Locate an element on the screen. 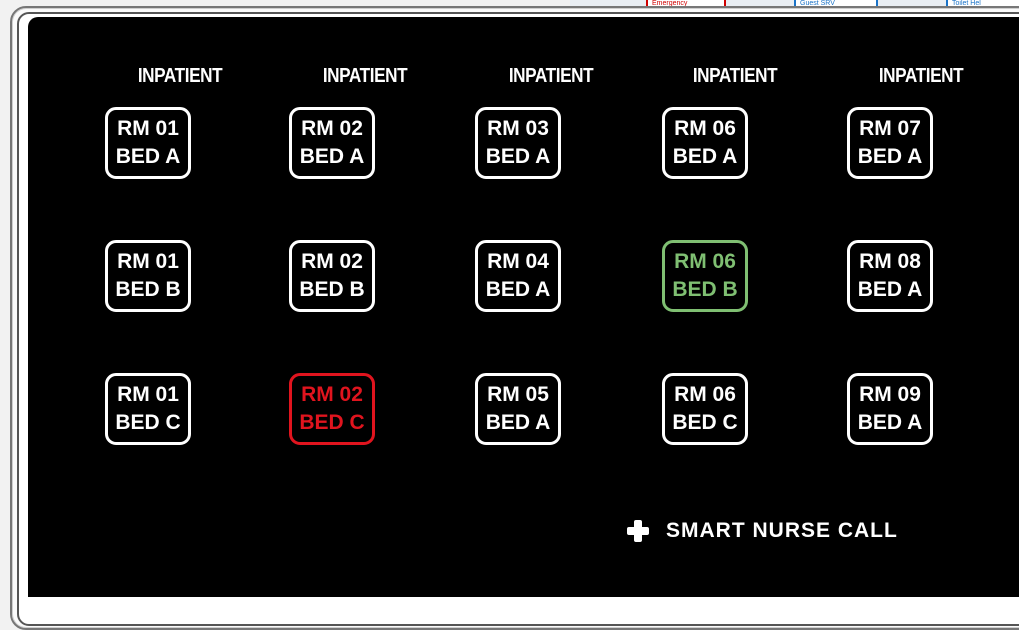  bed-button-rm06-bed-c: RM 06 BED C is located at coordinates (705, 409).